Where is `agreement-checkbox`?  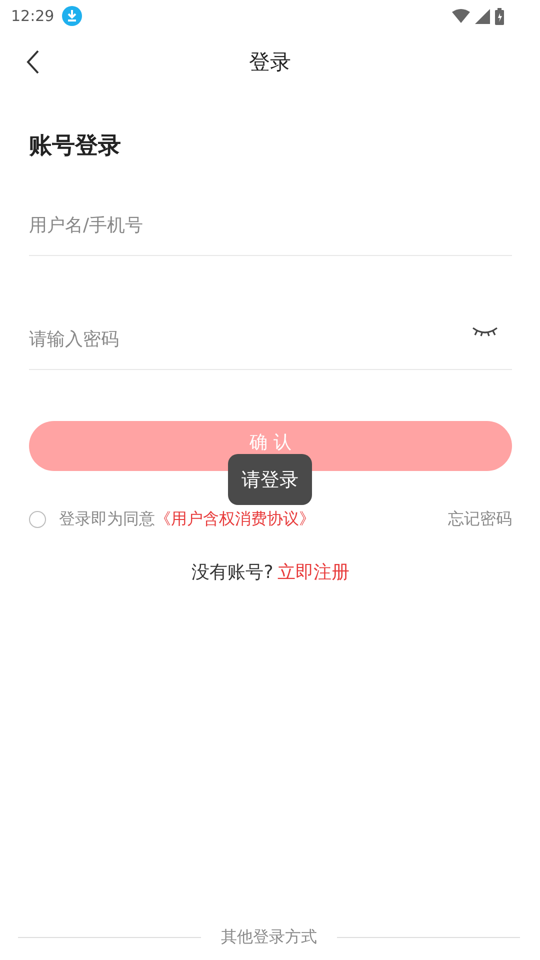
agreement-checkbox is located at coordinates (37, 519).